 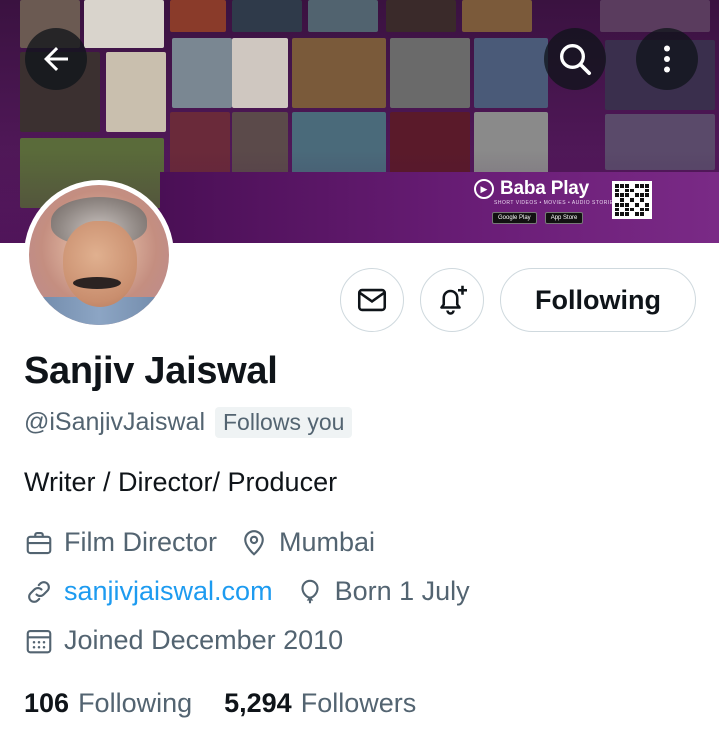 What do you see at coordinates (39, 542) in the screenshot?
I see `briefcase-icon` at bounding box center [39, 542].